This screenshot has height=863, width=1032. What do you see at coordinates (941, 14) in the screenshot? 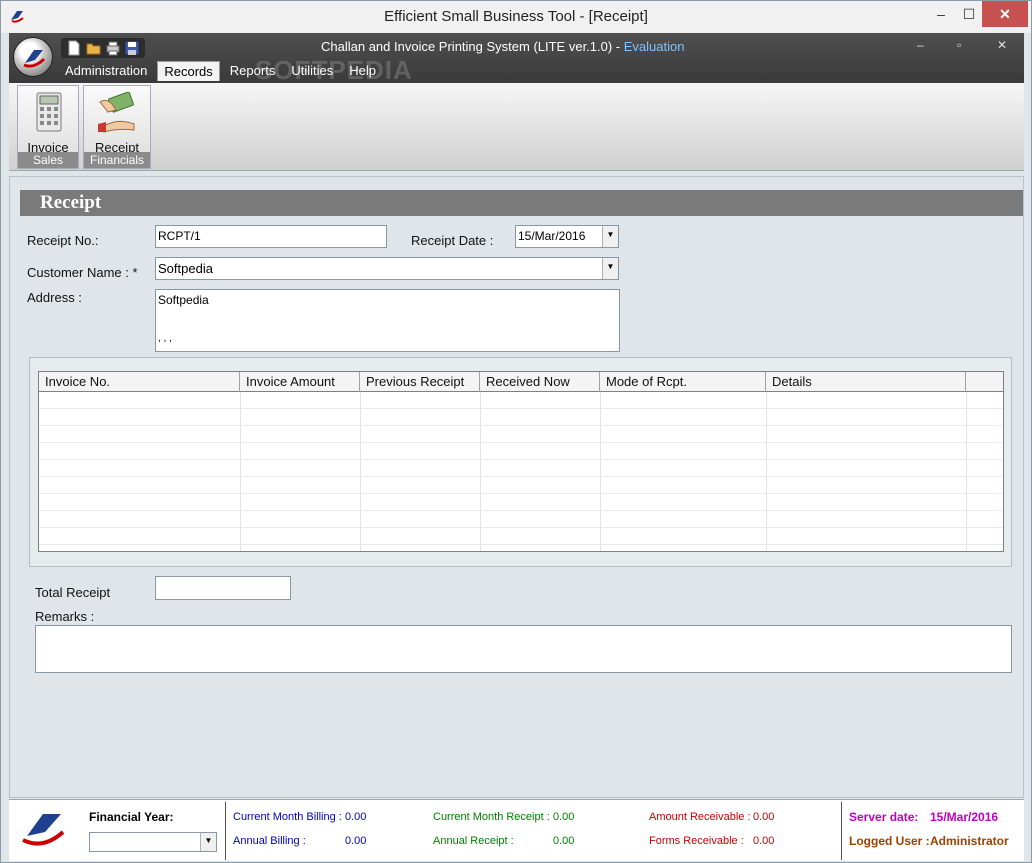
I see `minimize-button: –` at bounding box center [941, 14].